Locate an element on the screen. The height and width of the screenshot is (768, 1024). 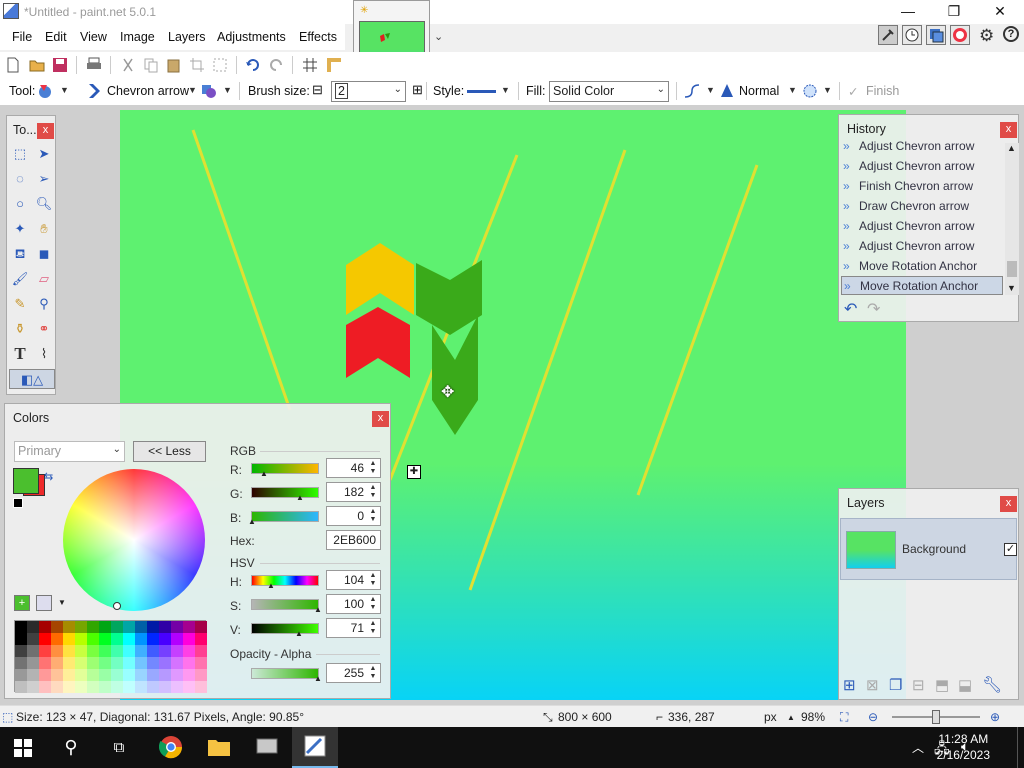
brush-size-decrease-icon: ⊟ is located at coordinates (317, 90).